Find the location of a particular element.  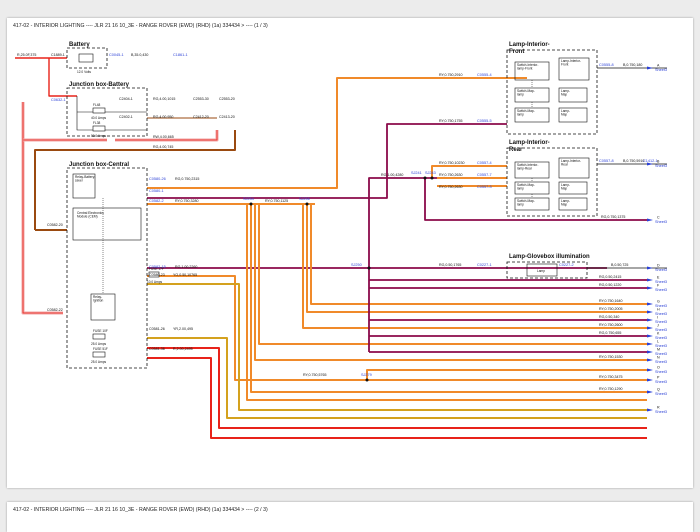

battery-rating: 12.0 Volts is located at coordinates (84, 72).